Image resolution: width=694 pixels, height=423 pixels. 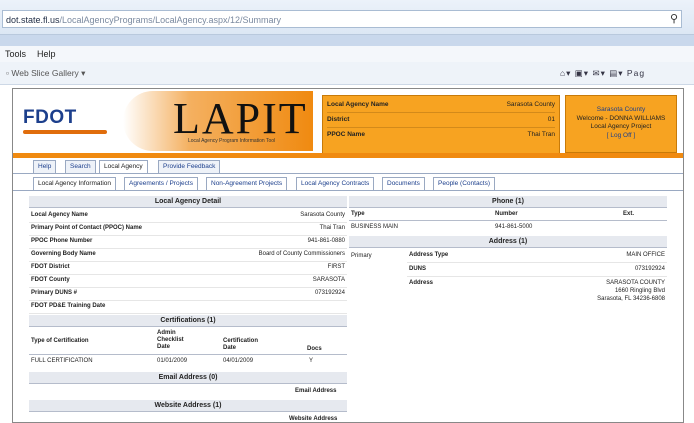 I want to click on detail-row: FDOT District FIRST, so click(x=188, y=268).